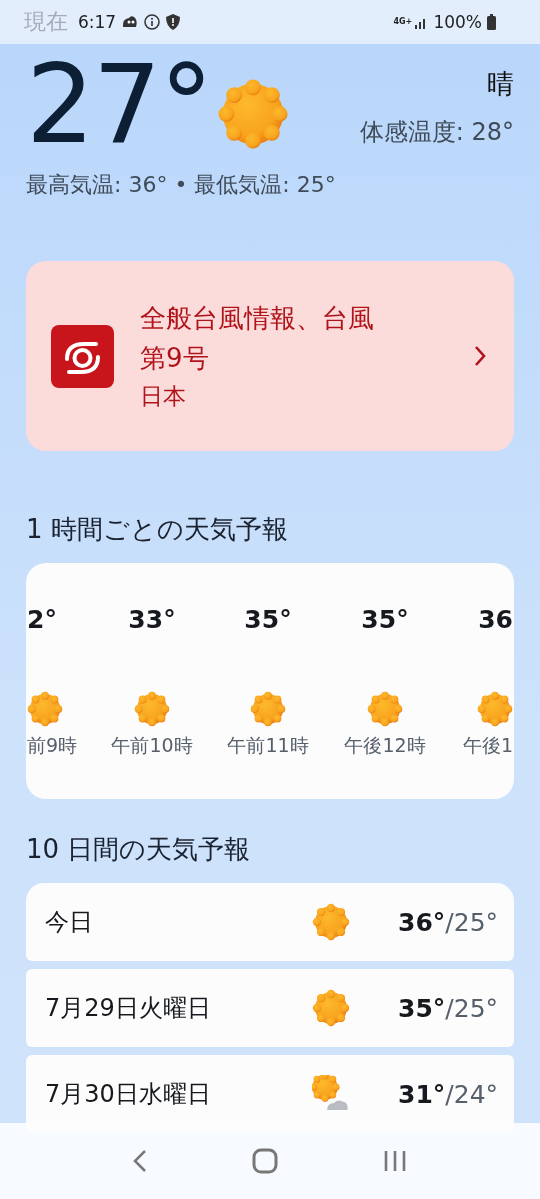 The height and width of the screenshot is (1199, 540). Describe the element at coordinates (152, 745) in the screenshot. I see `hourly-time: 午前10時` at that location.